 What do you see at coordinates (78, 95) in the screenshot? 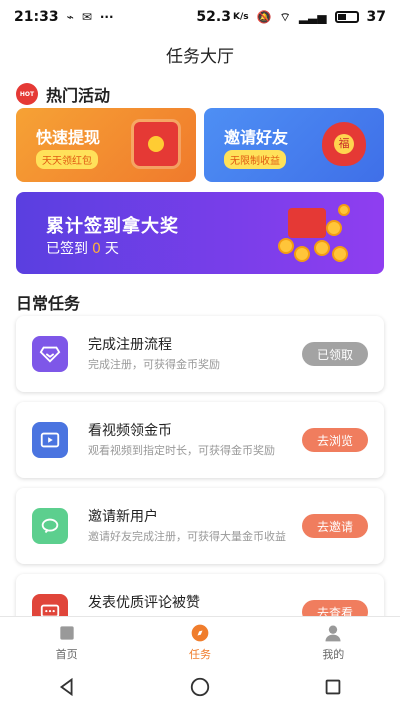
I see `hot-section-title: 热门活动` at bounding box center [78, 95].